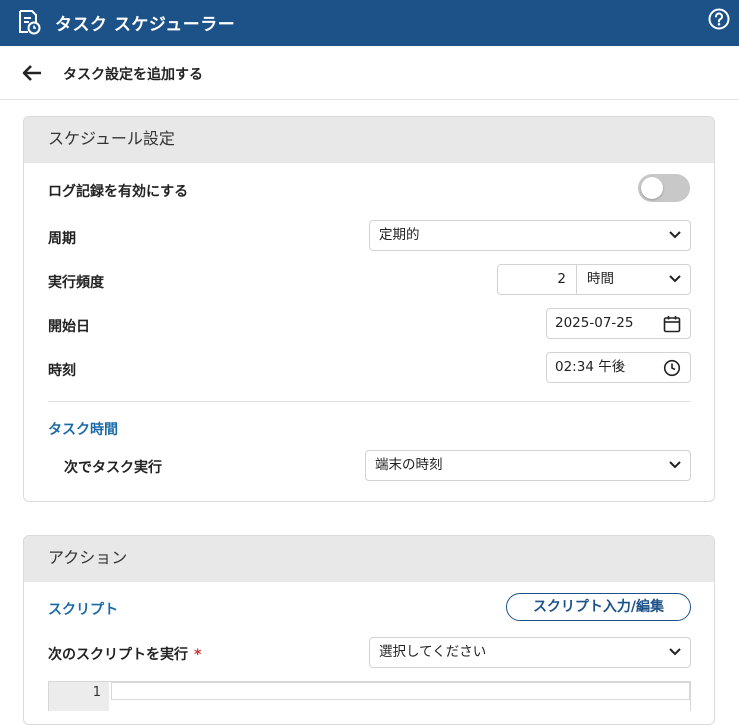 This screenshot has width=739, height=725. Describe the element at coordinates (32, 73) in the screenshot. I see `back-arrow-icon` at that location.